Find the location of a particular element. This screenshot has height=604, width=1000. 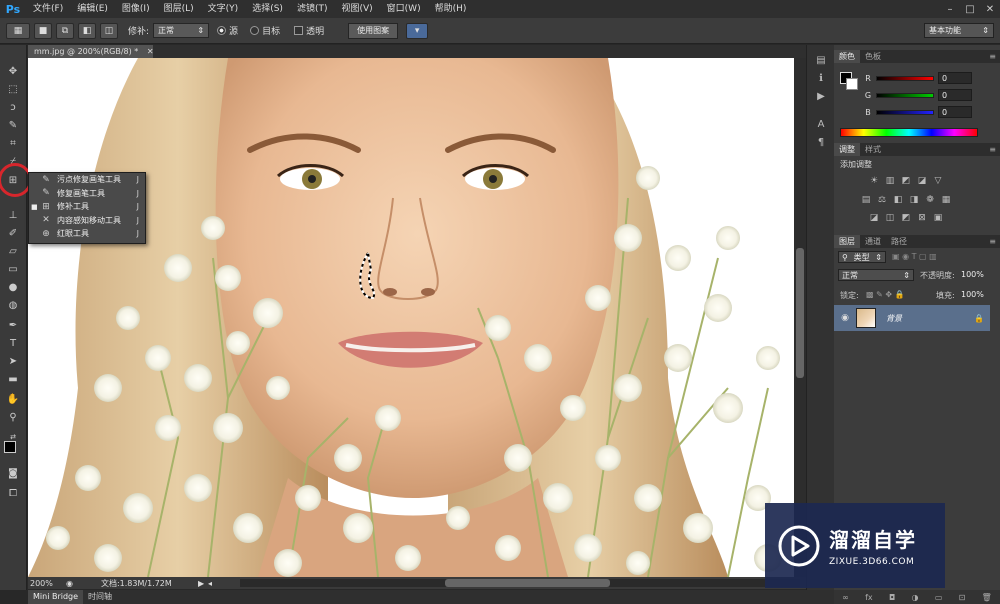

paragraph-panel-icon: ¶ is located at coordinates (821, 142).